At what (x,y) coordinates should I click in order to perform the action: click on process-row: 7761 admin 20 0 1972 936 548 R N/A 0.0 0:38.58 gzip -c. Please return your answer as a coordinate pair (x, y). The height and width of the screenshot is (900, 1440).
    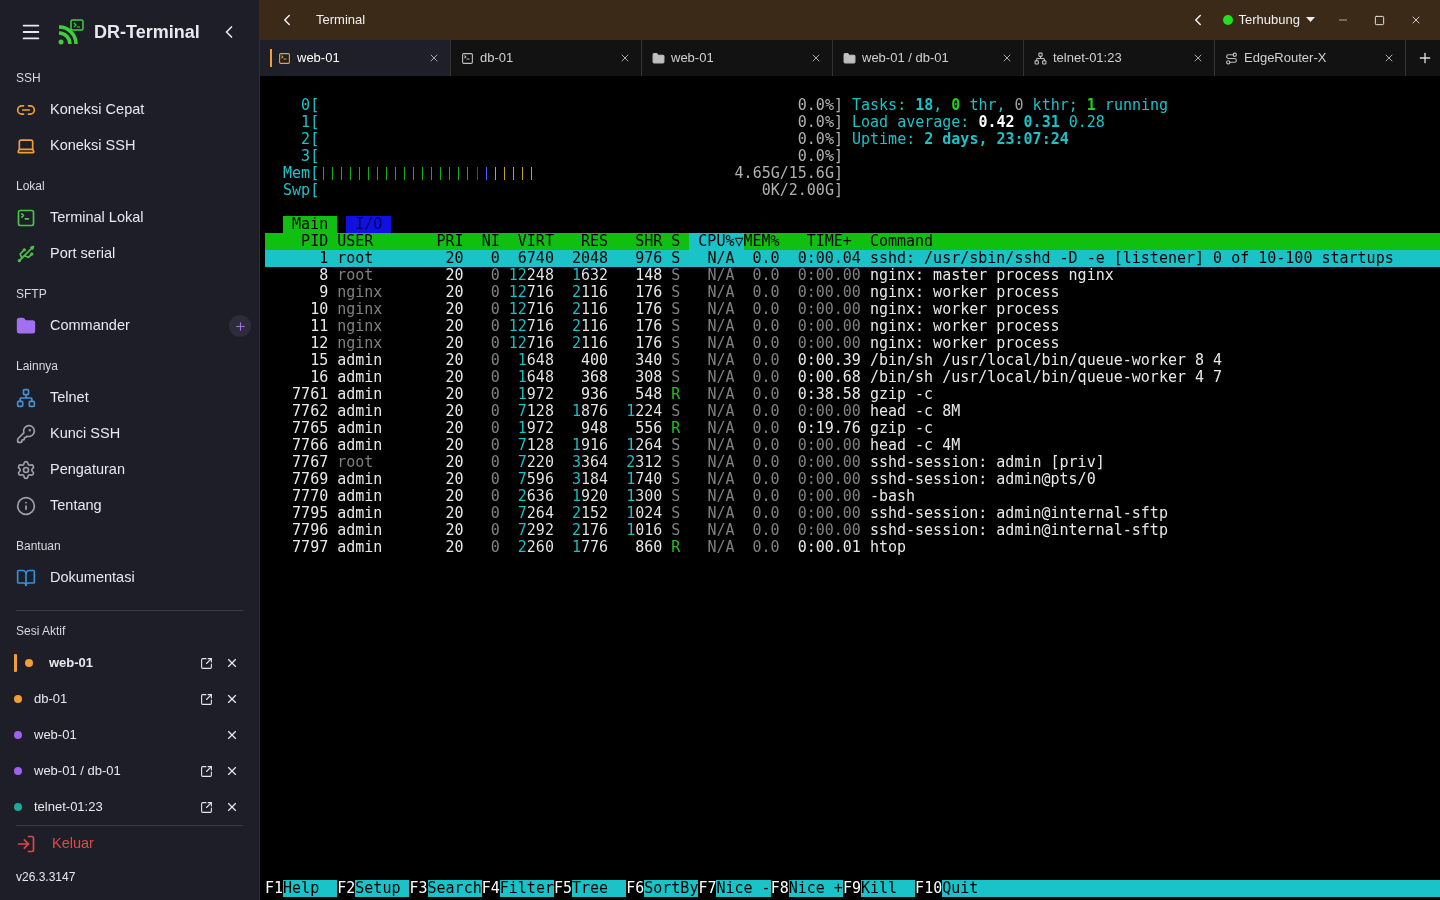
    Looking at the image, I should click on (852, 394).